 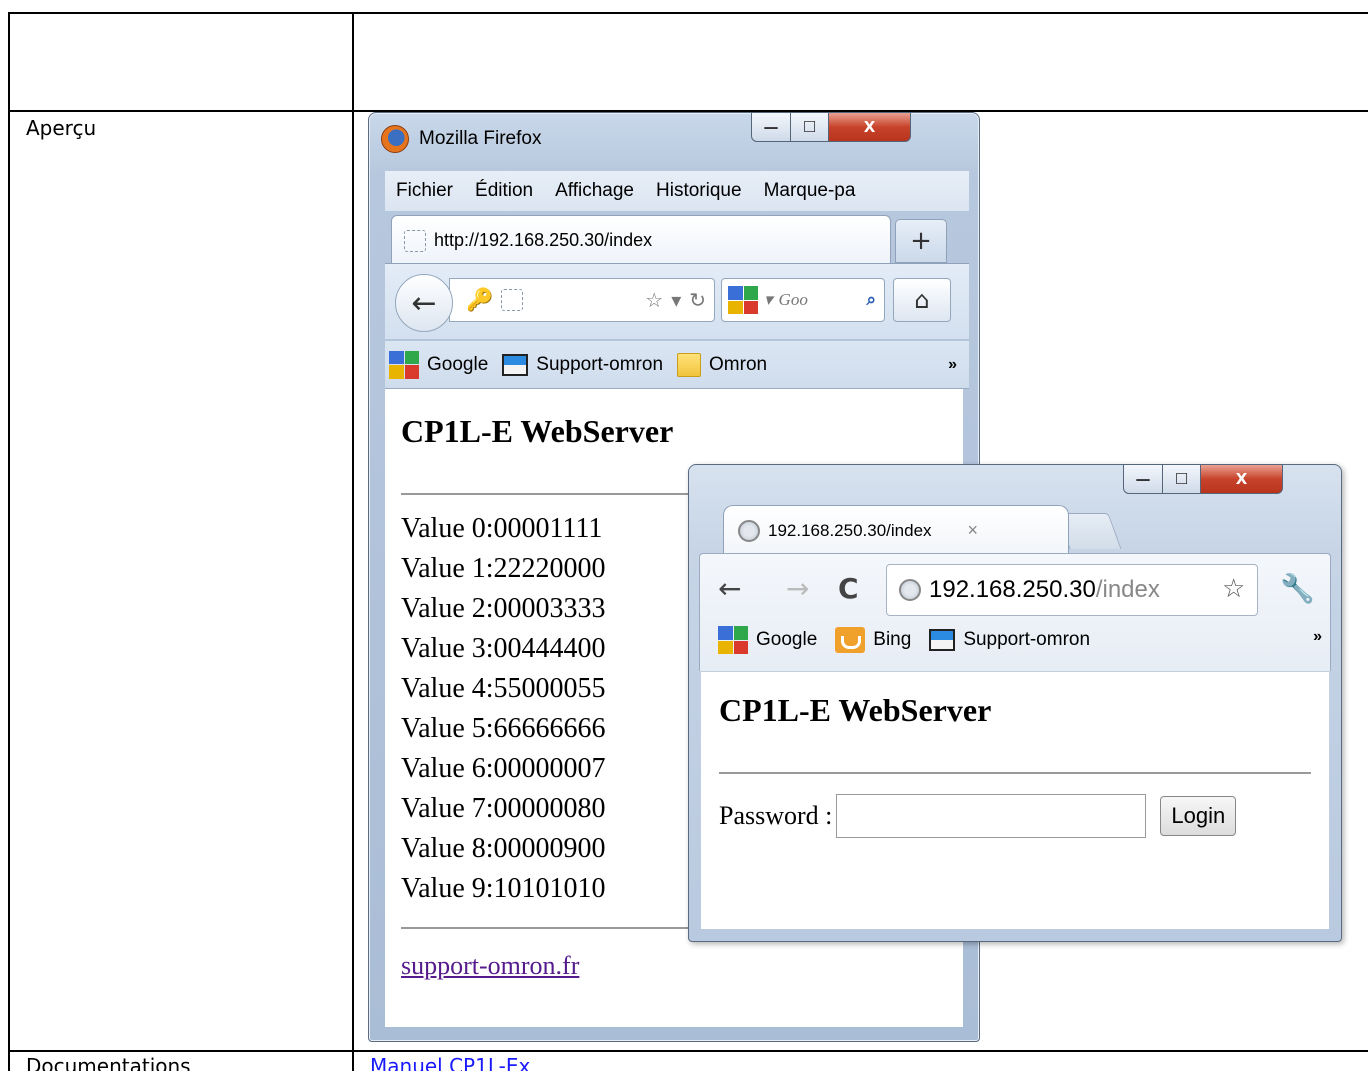 What do you see at coordinates (582, 300) in the screenshot?
I see `url-bar: 🔑 ☆ ▾ ↻` at bounding box center [582, 300].